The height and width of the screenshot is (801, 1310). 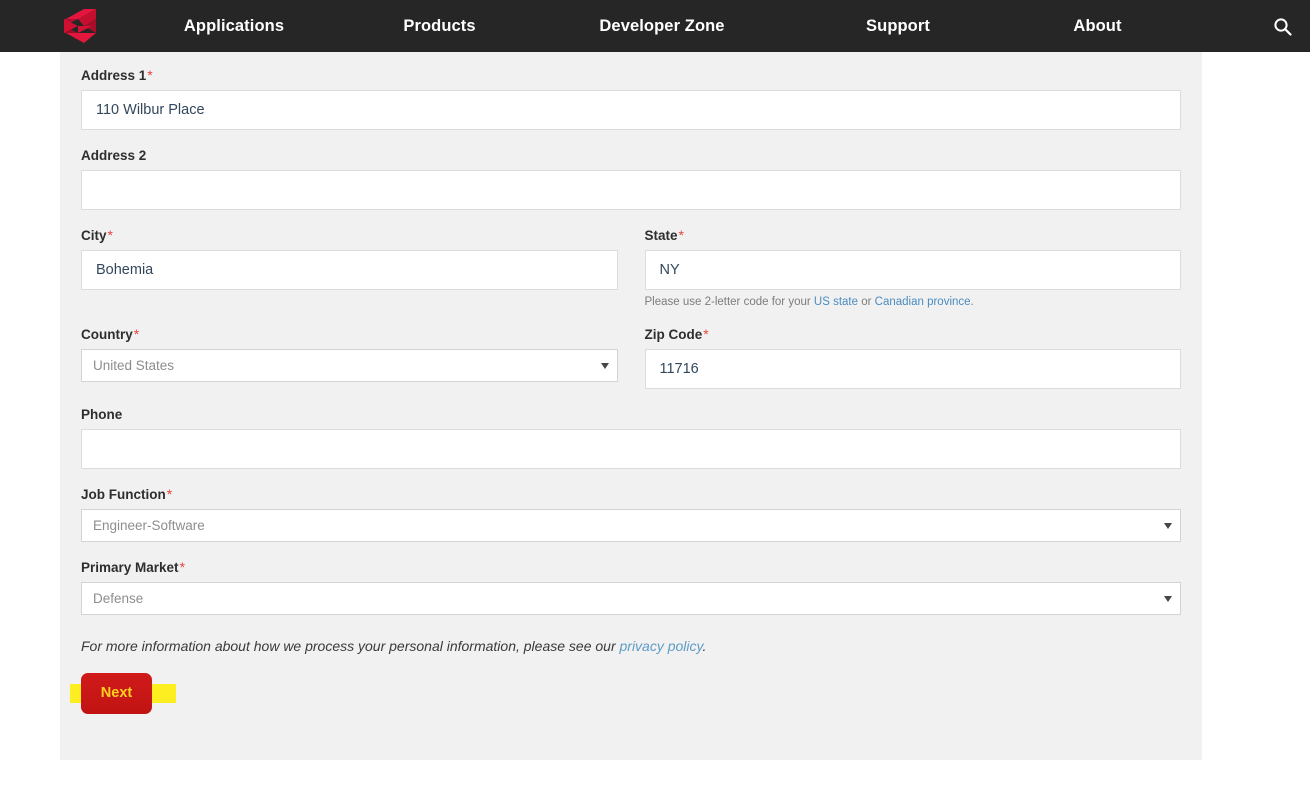 I want to click on zip-input, so click(x=912, y=369).